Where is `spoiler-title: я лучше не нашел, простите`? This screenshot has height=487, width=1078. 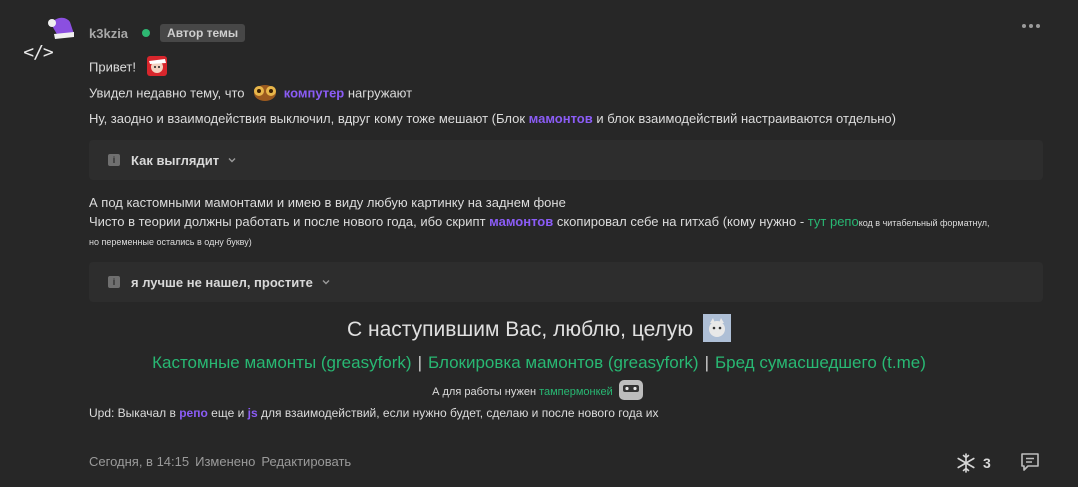
spoiler-title: я лучше не нашел, простите is located at coordinates (222, 282).